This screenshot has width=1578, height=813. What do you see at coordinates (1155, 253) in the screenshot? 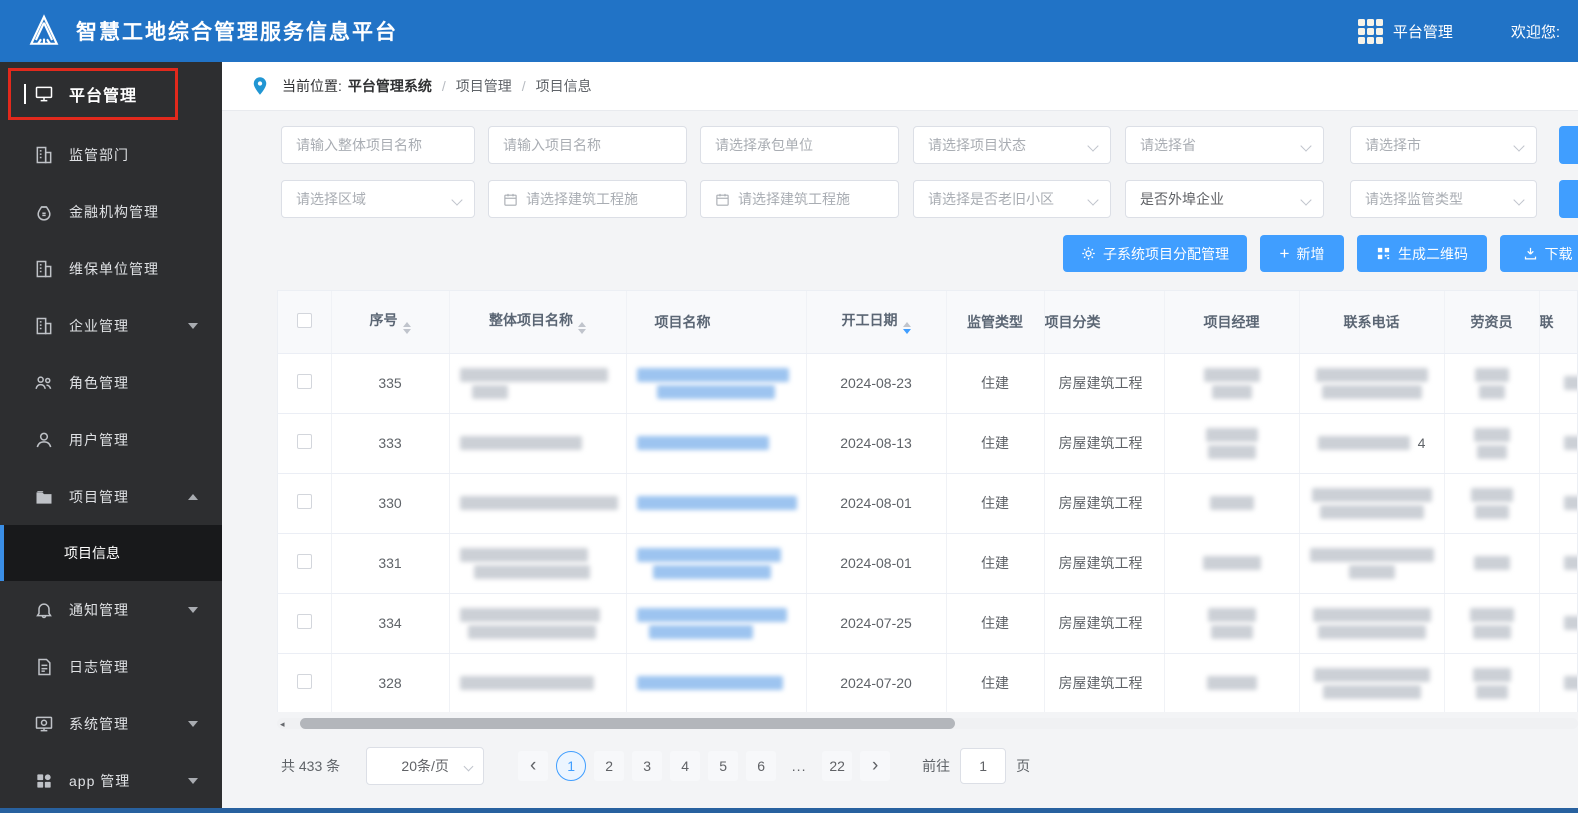
I see `subsystem-assign-button: 子系统项目分配管理` at bounding box center [1155, 253].